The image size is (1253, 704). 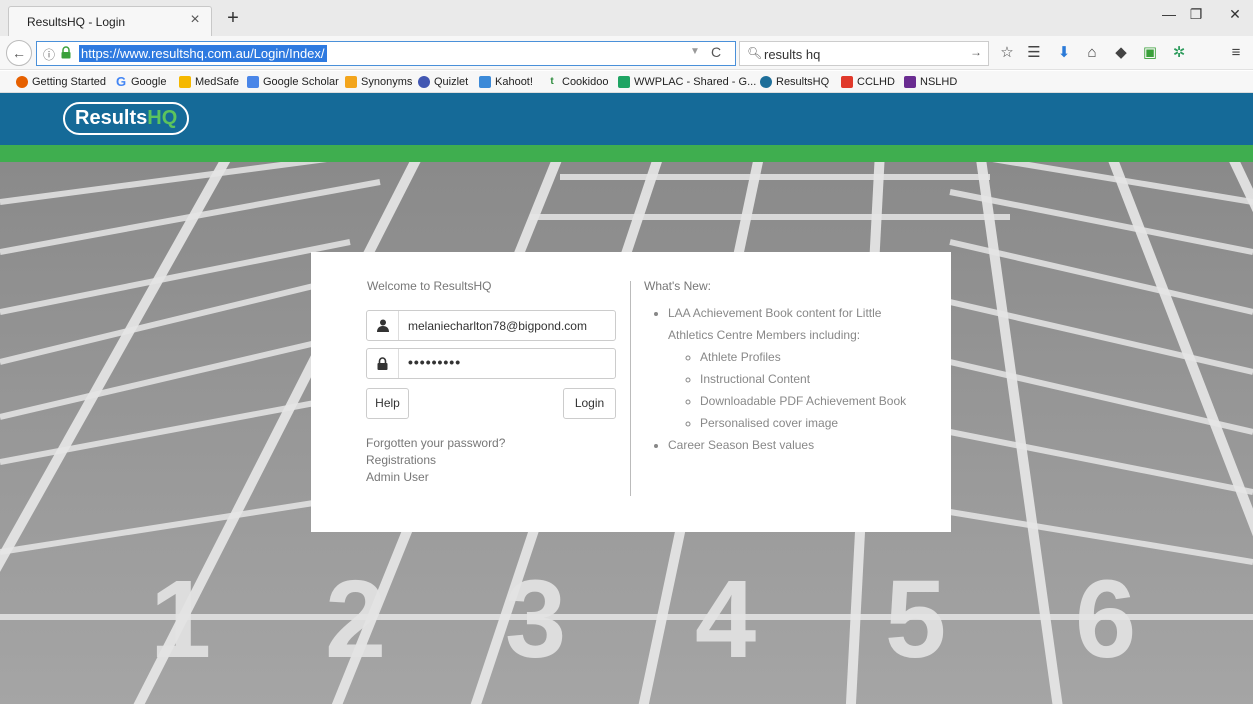 I want to click on tab-close-icon: ×, so click(x=195, y=20).